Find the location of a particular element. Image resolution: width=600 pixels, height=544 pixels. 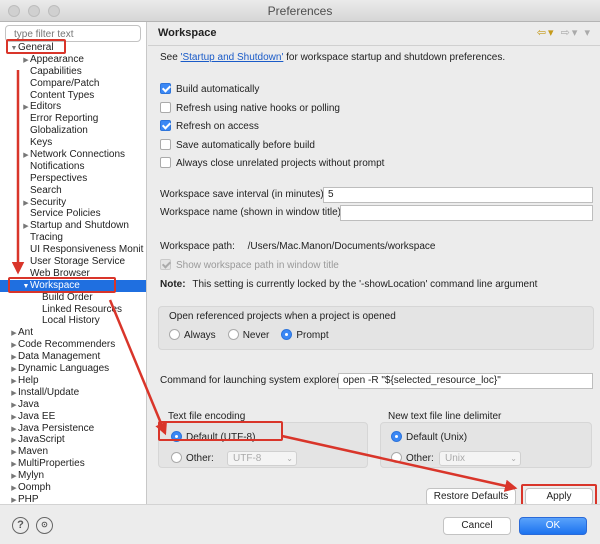

workspace-name-input is located at coordinates (466, 213).